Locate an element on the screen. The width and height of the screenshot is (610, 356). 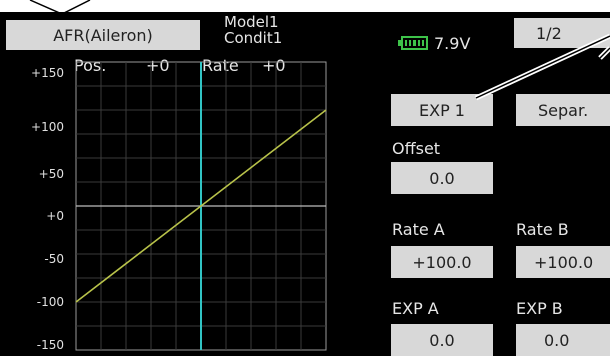
separate-button: Separ. is located at coordinates (563, 110).